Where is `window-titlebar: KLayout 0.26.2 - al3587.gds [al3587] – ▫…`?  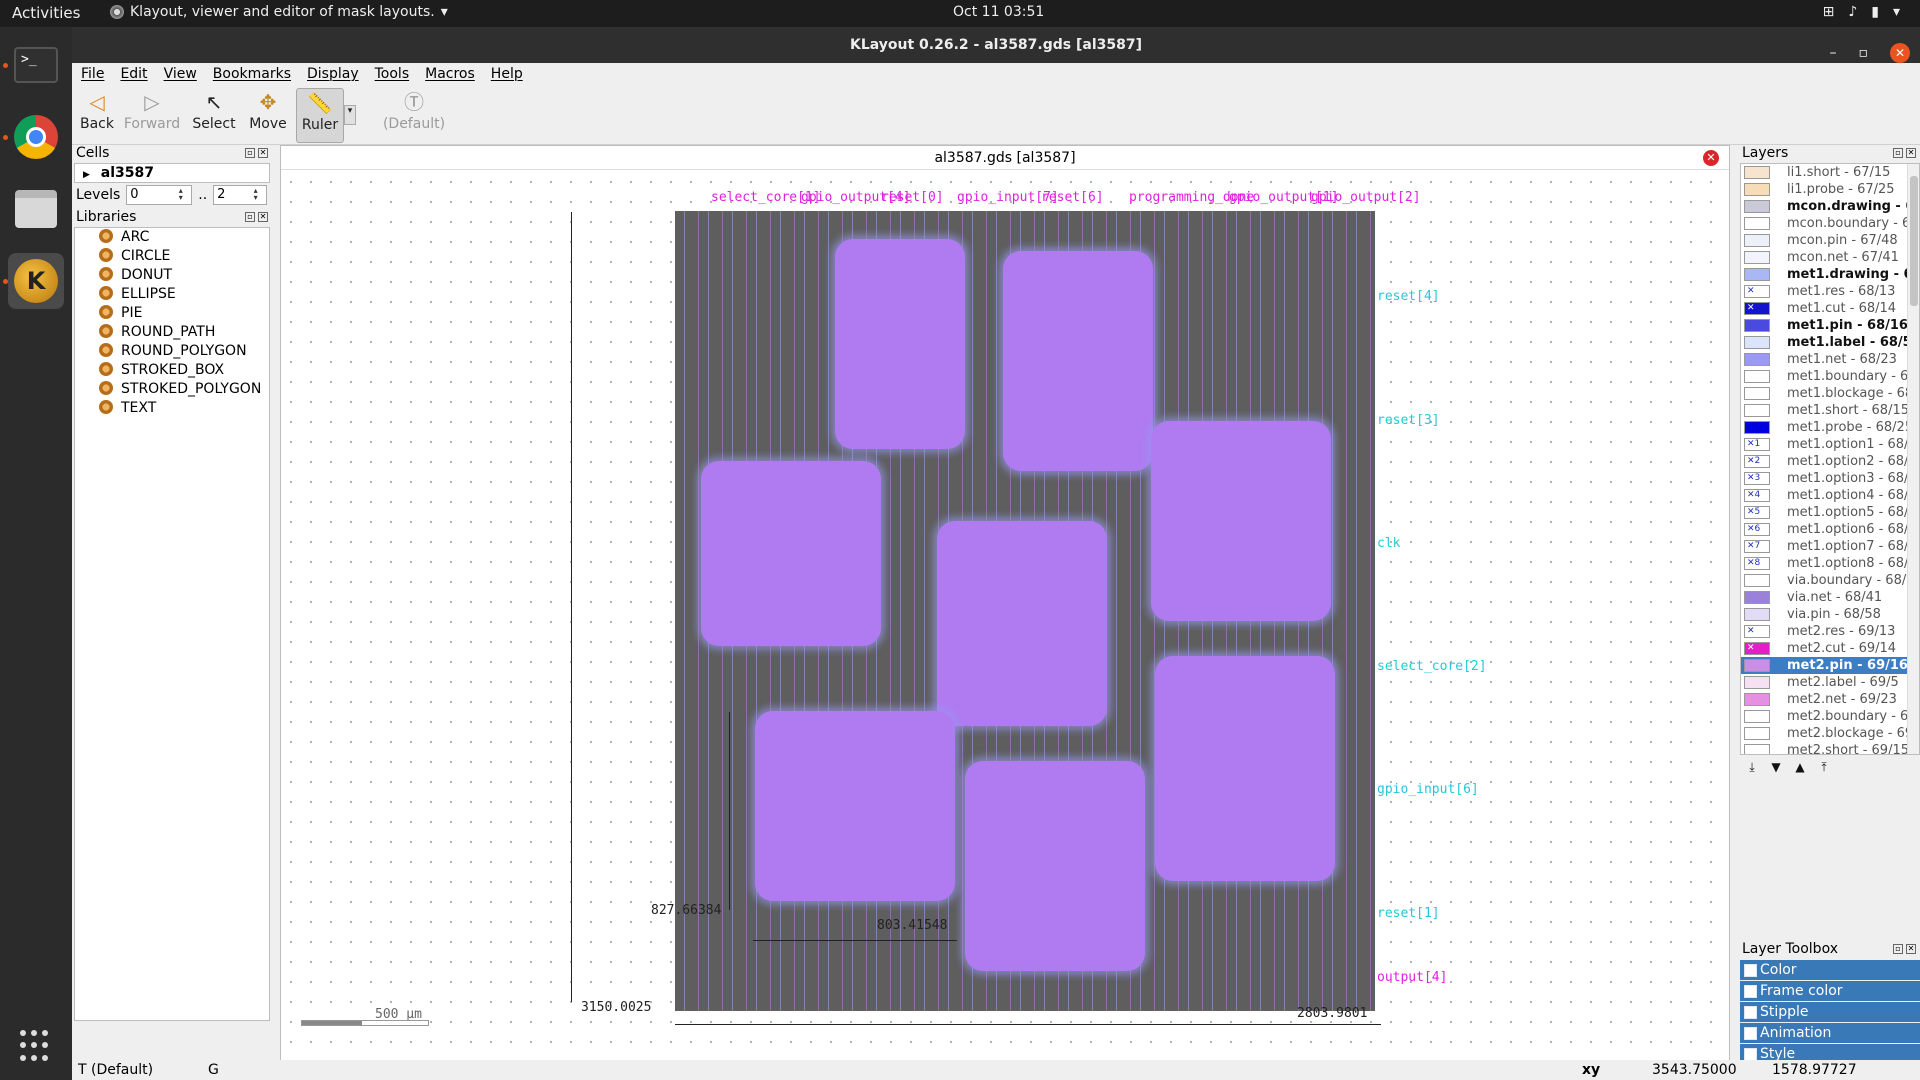
window-titlebar: KLayout 0.26.2 - al3587.gds [al3587] – ▫… is located at coordinates (996, 45).